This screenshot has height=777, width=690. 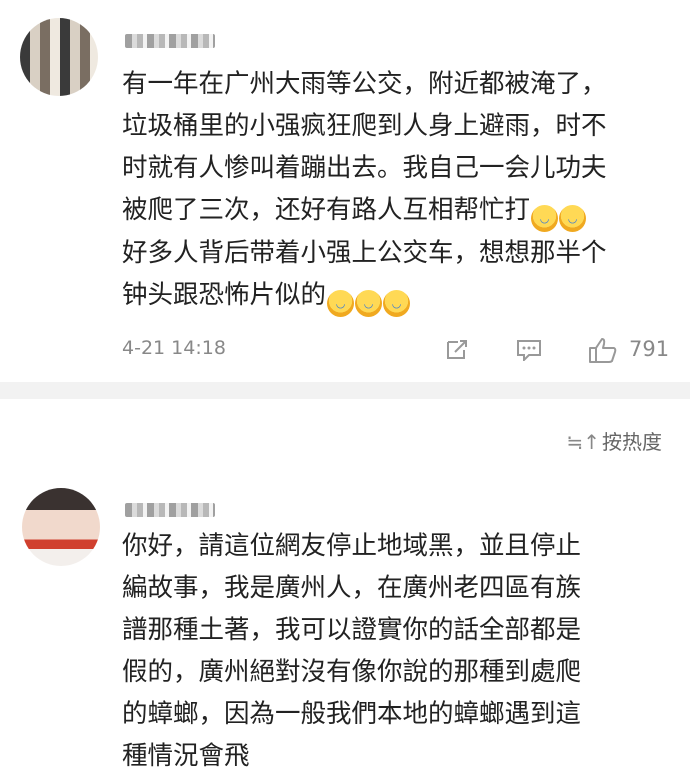 What do you see at coordinates (583, 442) in the screenshot?
I see `sort-icon: ≒↑` at bounding box center [583, 442].